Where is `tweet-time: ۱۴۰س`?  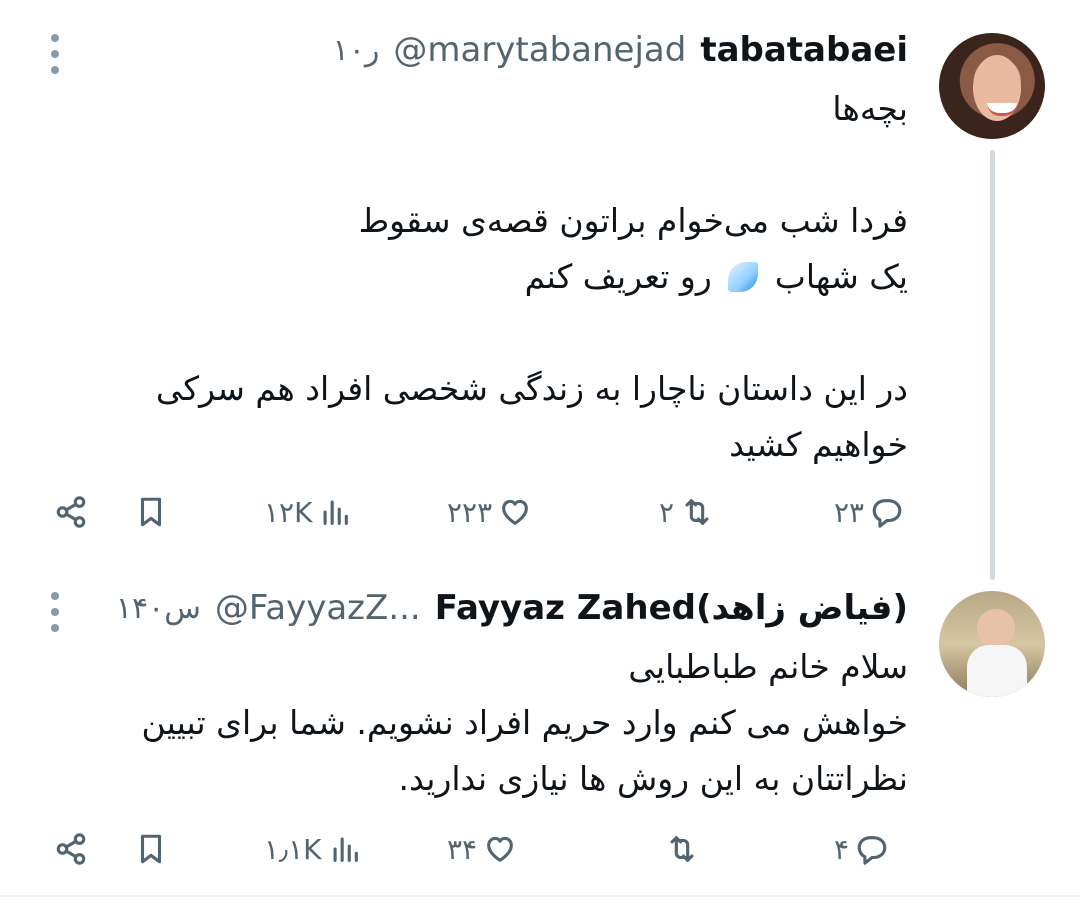 tweet-time: ۱۴۰س is located at coordinates (158, 608).